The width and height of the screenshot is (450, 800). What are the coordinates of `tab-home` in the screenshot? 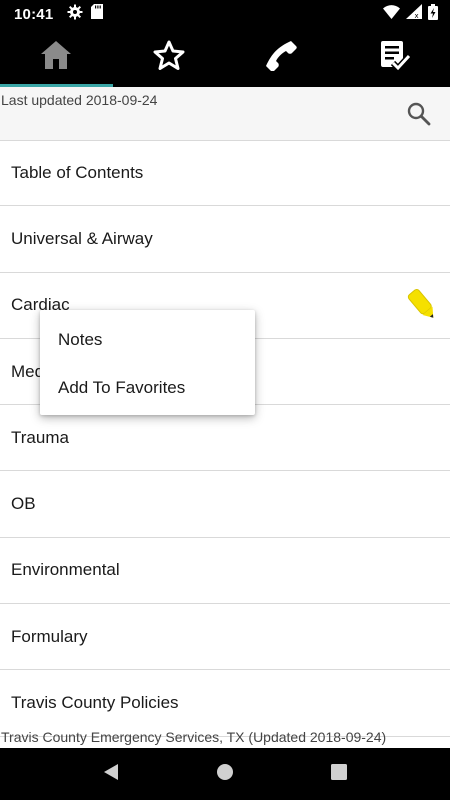 It's located at (56, 57).